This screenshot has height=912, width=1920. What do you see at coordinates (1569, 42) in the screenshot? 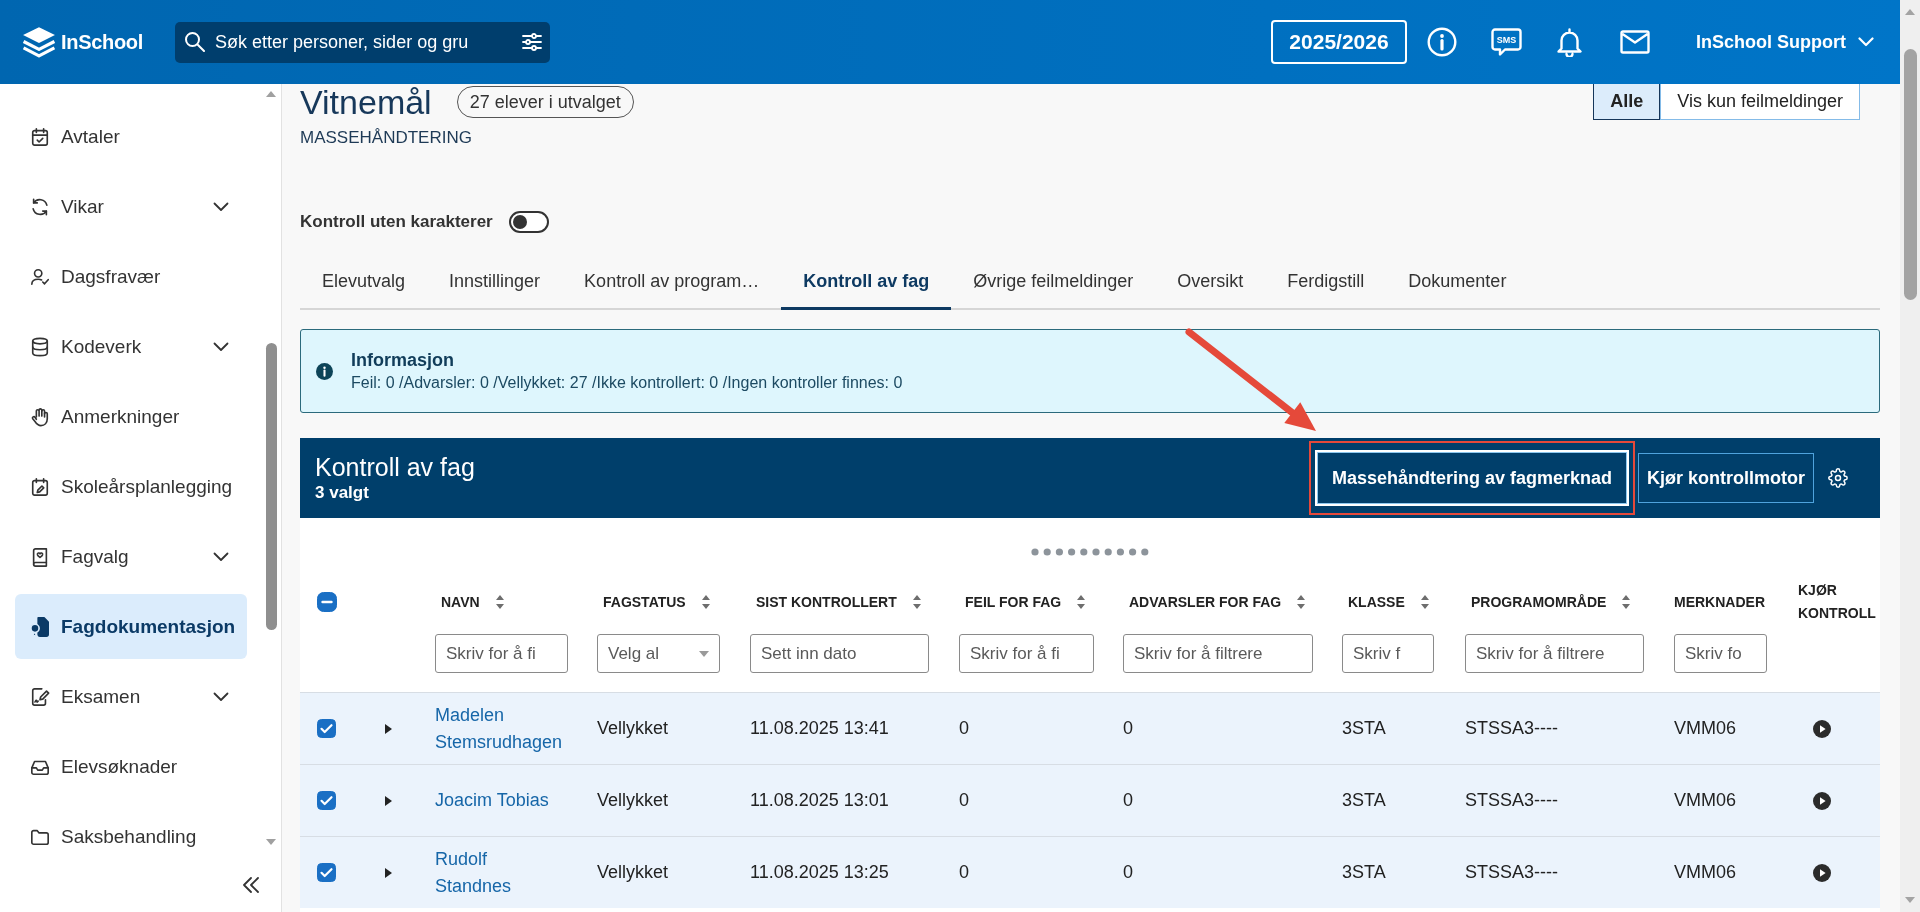
I see `bell-icon` at bounding box center [1569, 42].